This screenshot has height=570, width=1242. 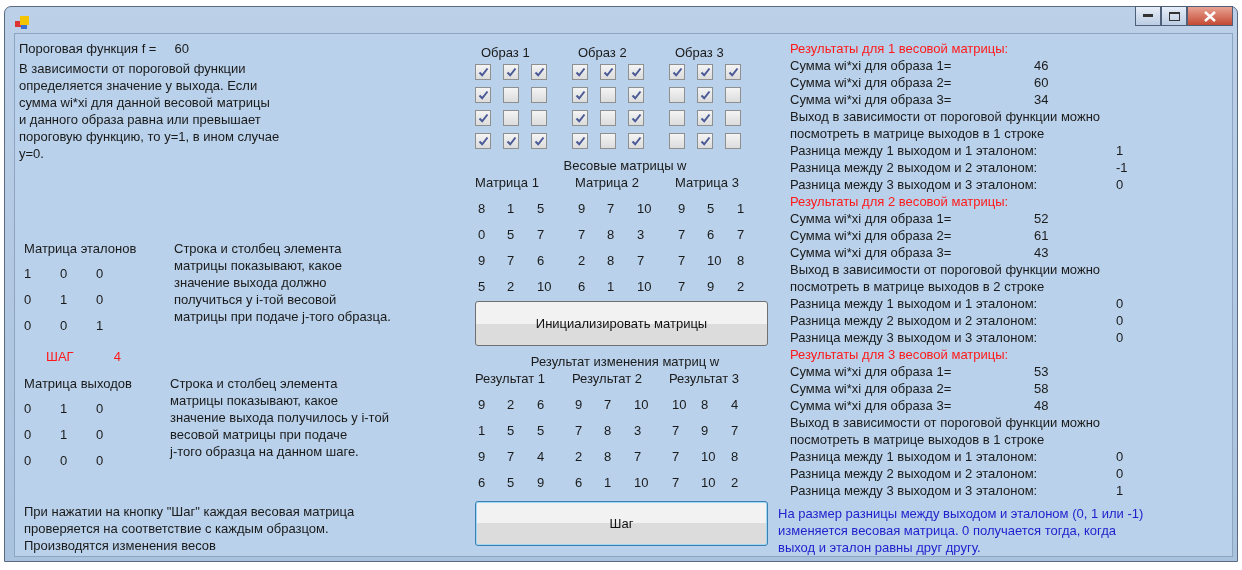 I want to click on sum-label: Сумма wi*xi для образа 2=, so click(x=871, y=82).